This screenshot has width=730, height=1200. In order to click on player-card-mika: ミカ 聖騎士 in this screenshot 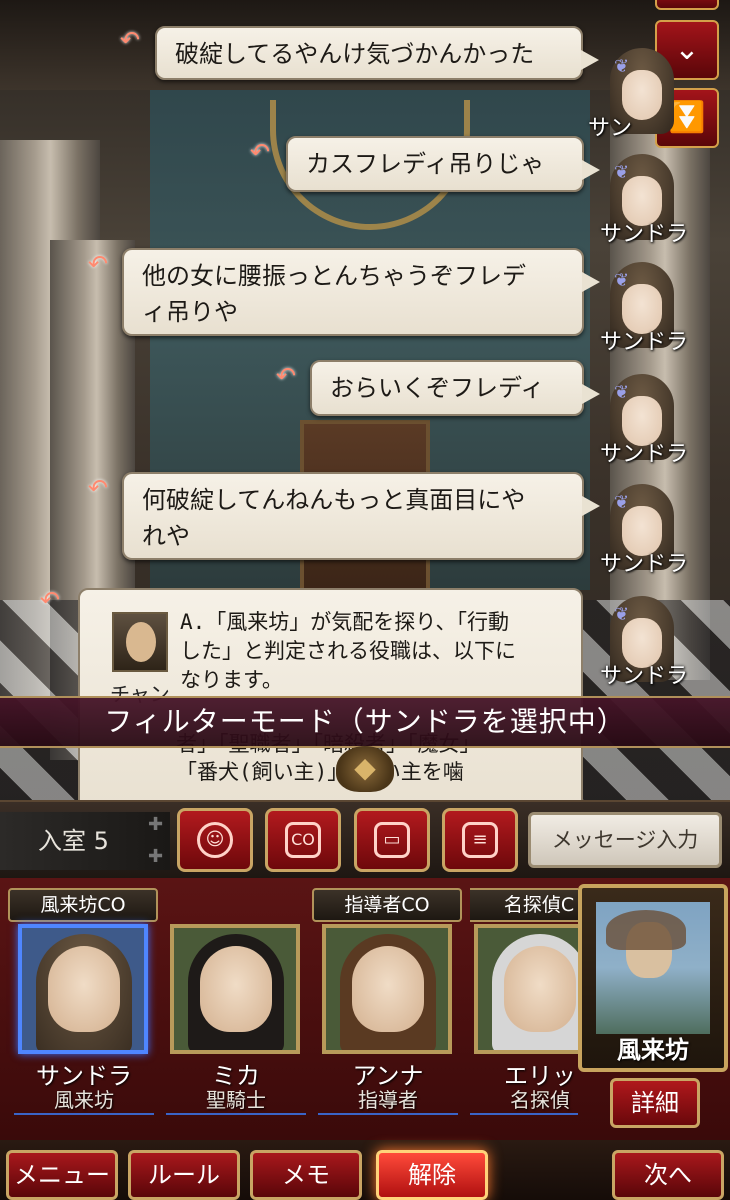, I will do `click(236, 1004)`.